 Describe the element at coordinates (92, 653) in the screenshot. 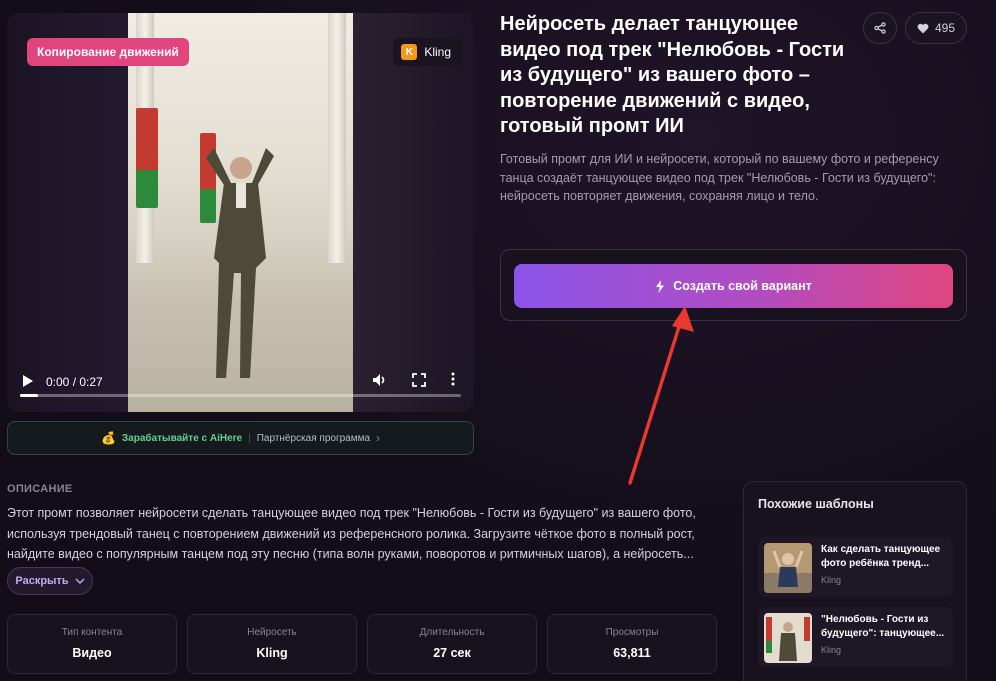

I see `stat-value: Видео` at that location.